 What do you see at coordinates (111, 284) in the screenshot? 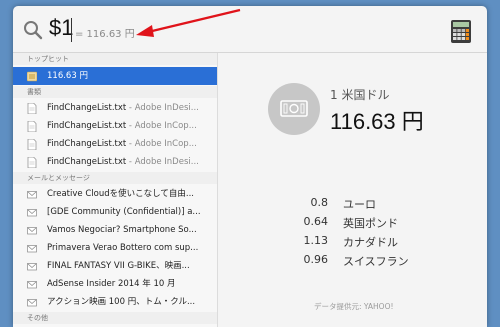
I see `mail-subject: AdSense Insider 2014 年 10 月` at bounding box center [111, 284].